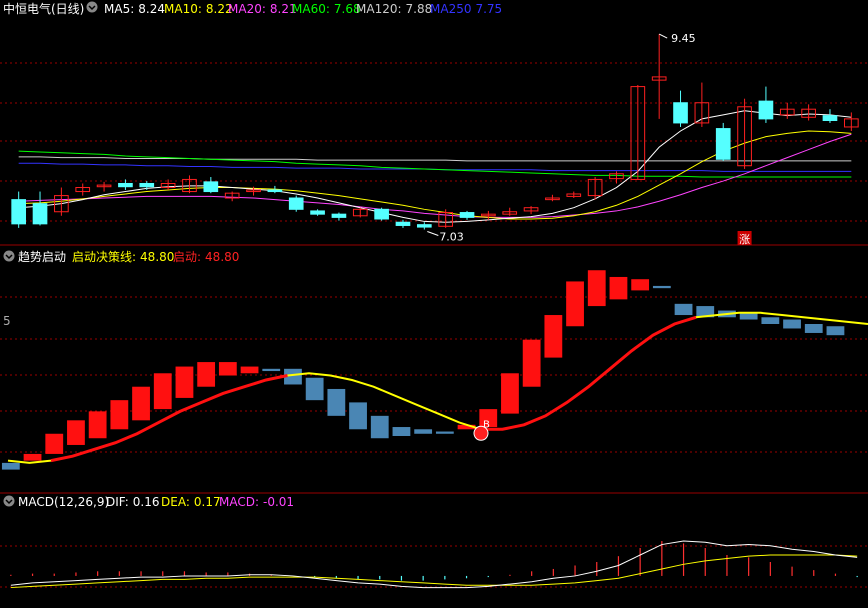 Image resolution: width=868 pixels, height=608 pixels. I want to click on indicator-value: 48.80, so click(157, 257).